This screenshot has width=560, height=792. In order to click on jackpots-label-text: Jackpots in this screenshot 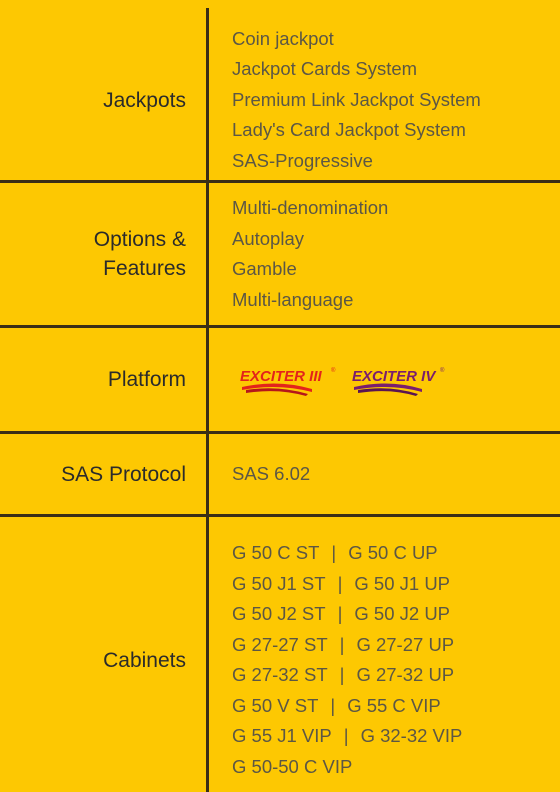, I will do `click(144, 100)`.